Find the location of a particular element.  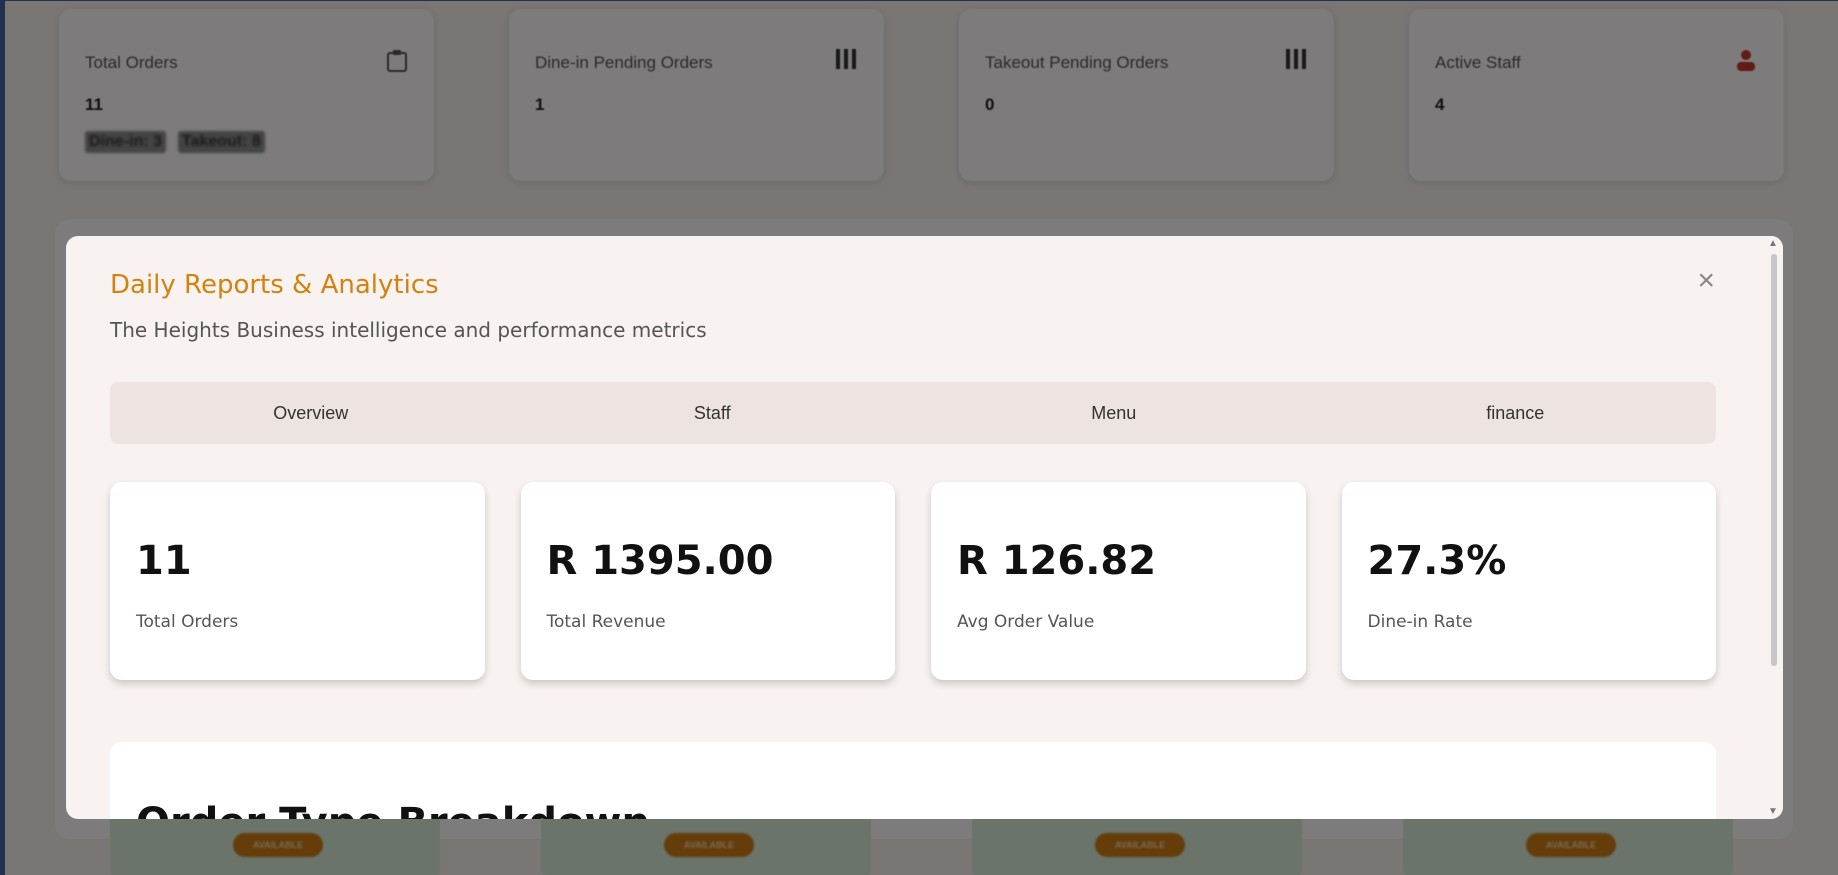

metric-card-total-revenue: R 1395.00 Total Revenue is located at coordinates (707, 581).